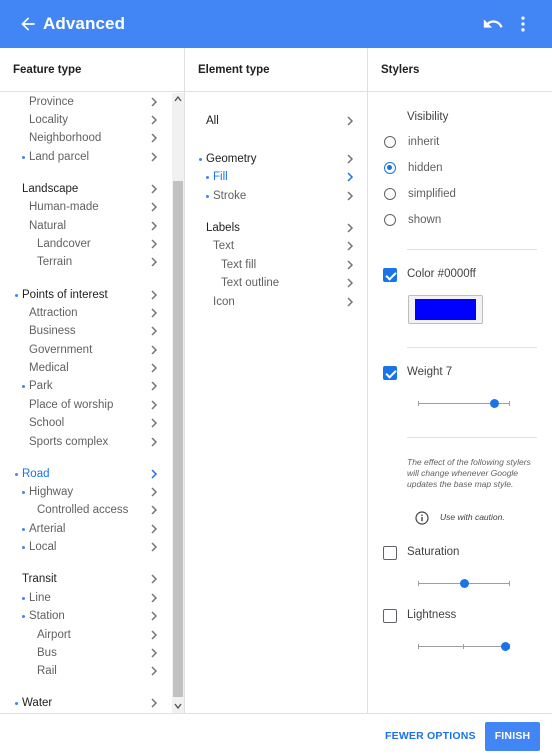 The height and width of the screenshot is (755, 552). Describe the element at coordinates (86, 207) in the screenshot. I see `feature-type-human-made: Human-made` at that location.